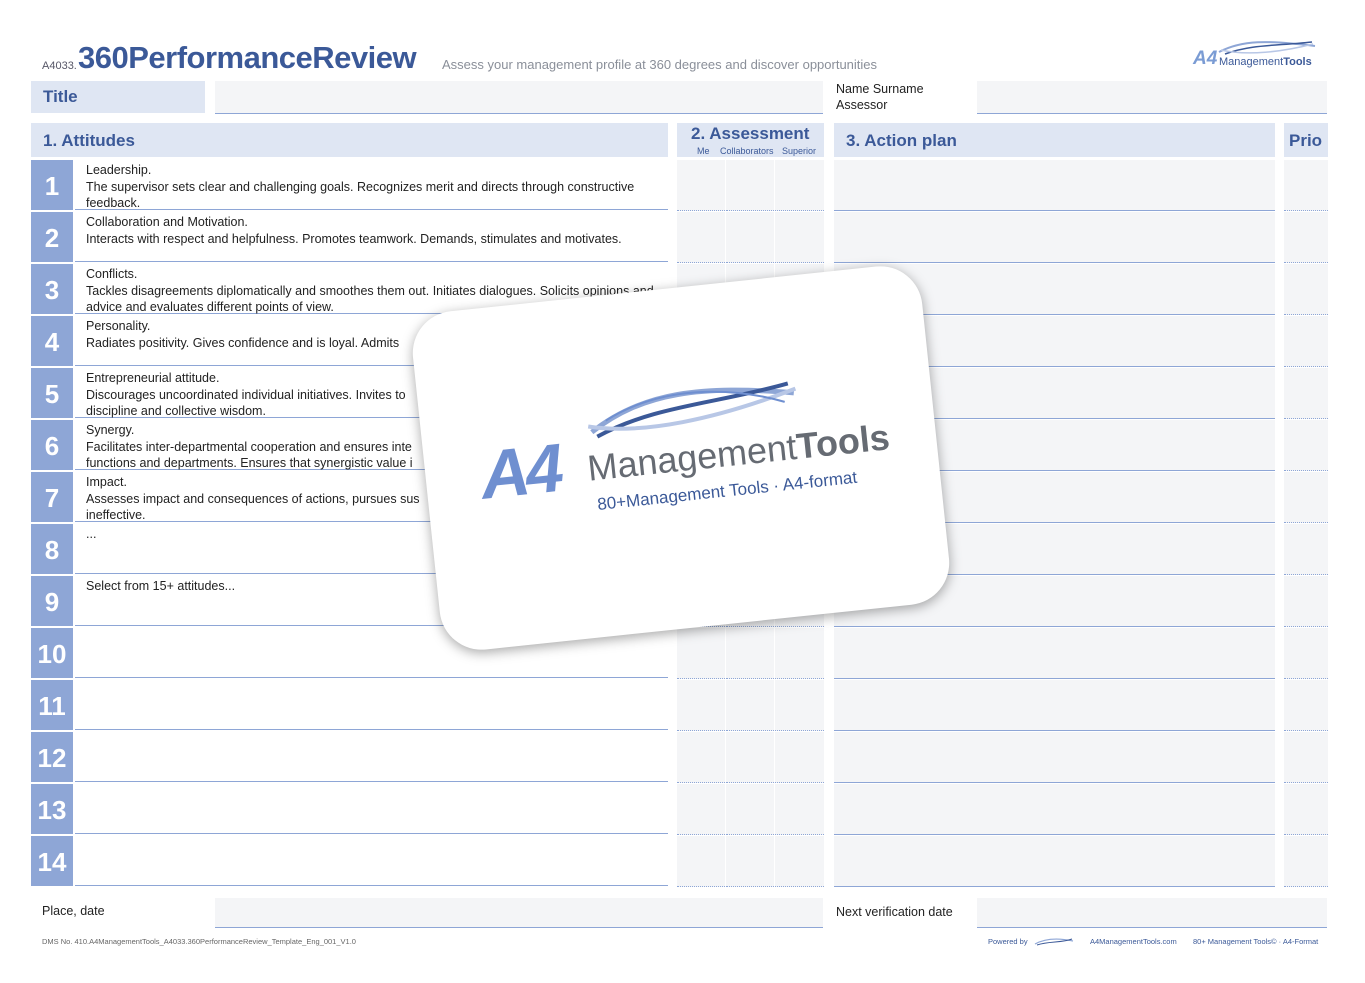 Image resolution: width=1365 pixels, height=983 pixels. I want to click on table-row: 11, so click(679, 706).